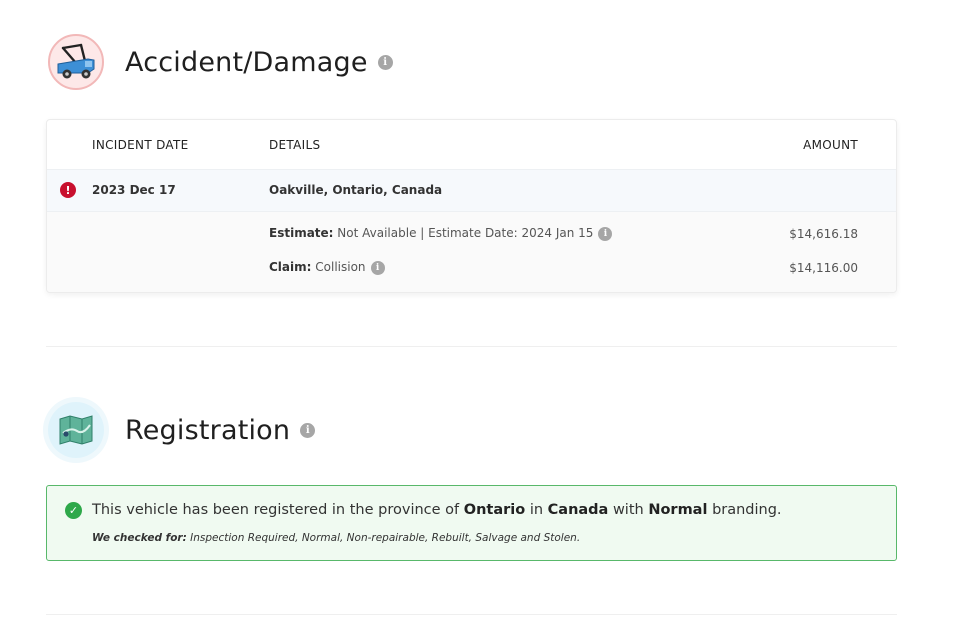 This screenshot has width=960, height=634. Describe the element at coordinates (628, 510) in the screenshot. I see `message-with: with` at that location.